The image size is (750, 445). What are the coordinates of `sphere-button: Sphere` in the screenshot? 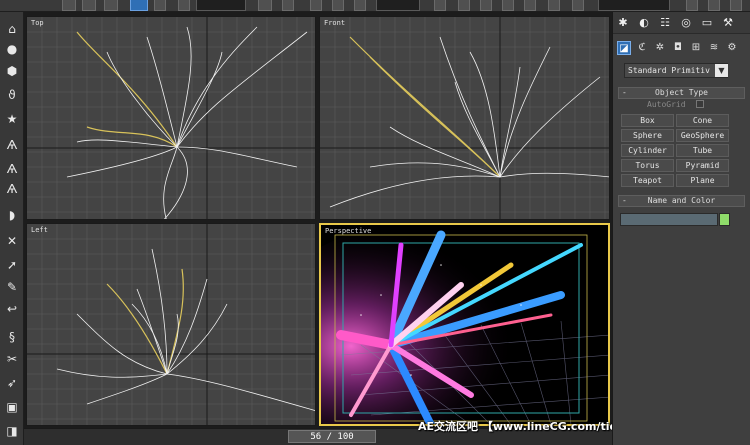 It's located at (647, 135).